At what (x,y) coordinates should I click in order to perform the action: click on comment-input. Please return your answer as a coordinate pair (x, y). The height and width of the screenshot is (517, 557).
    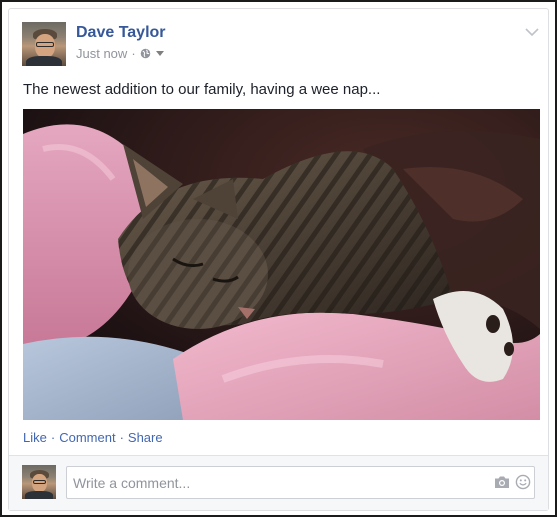
    Looking at the image, I should click on (273, 482).